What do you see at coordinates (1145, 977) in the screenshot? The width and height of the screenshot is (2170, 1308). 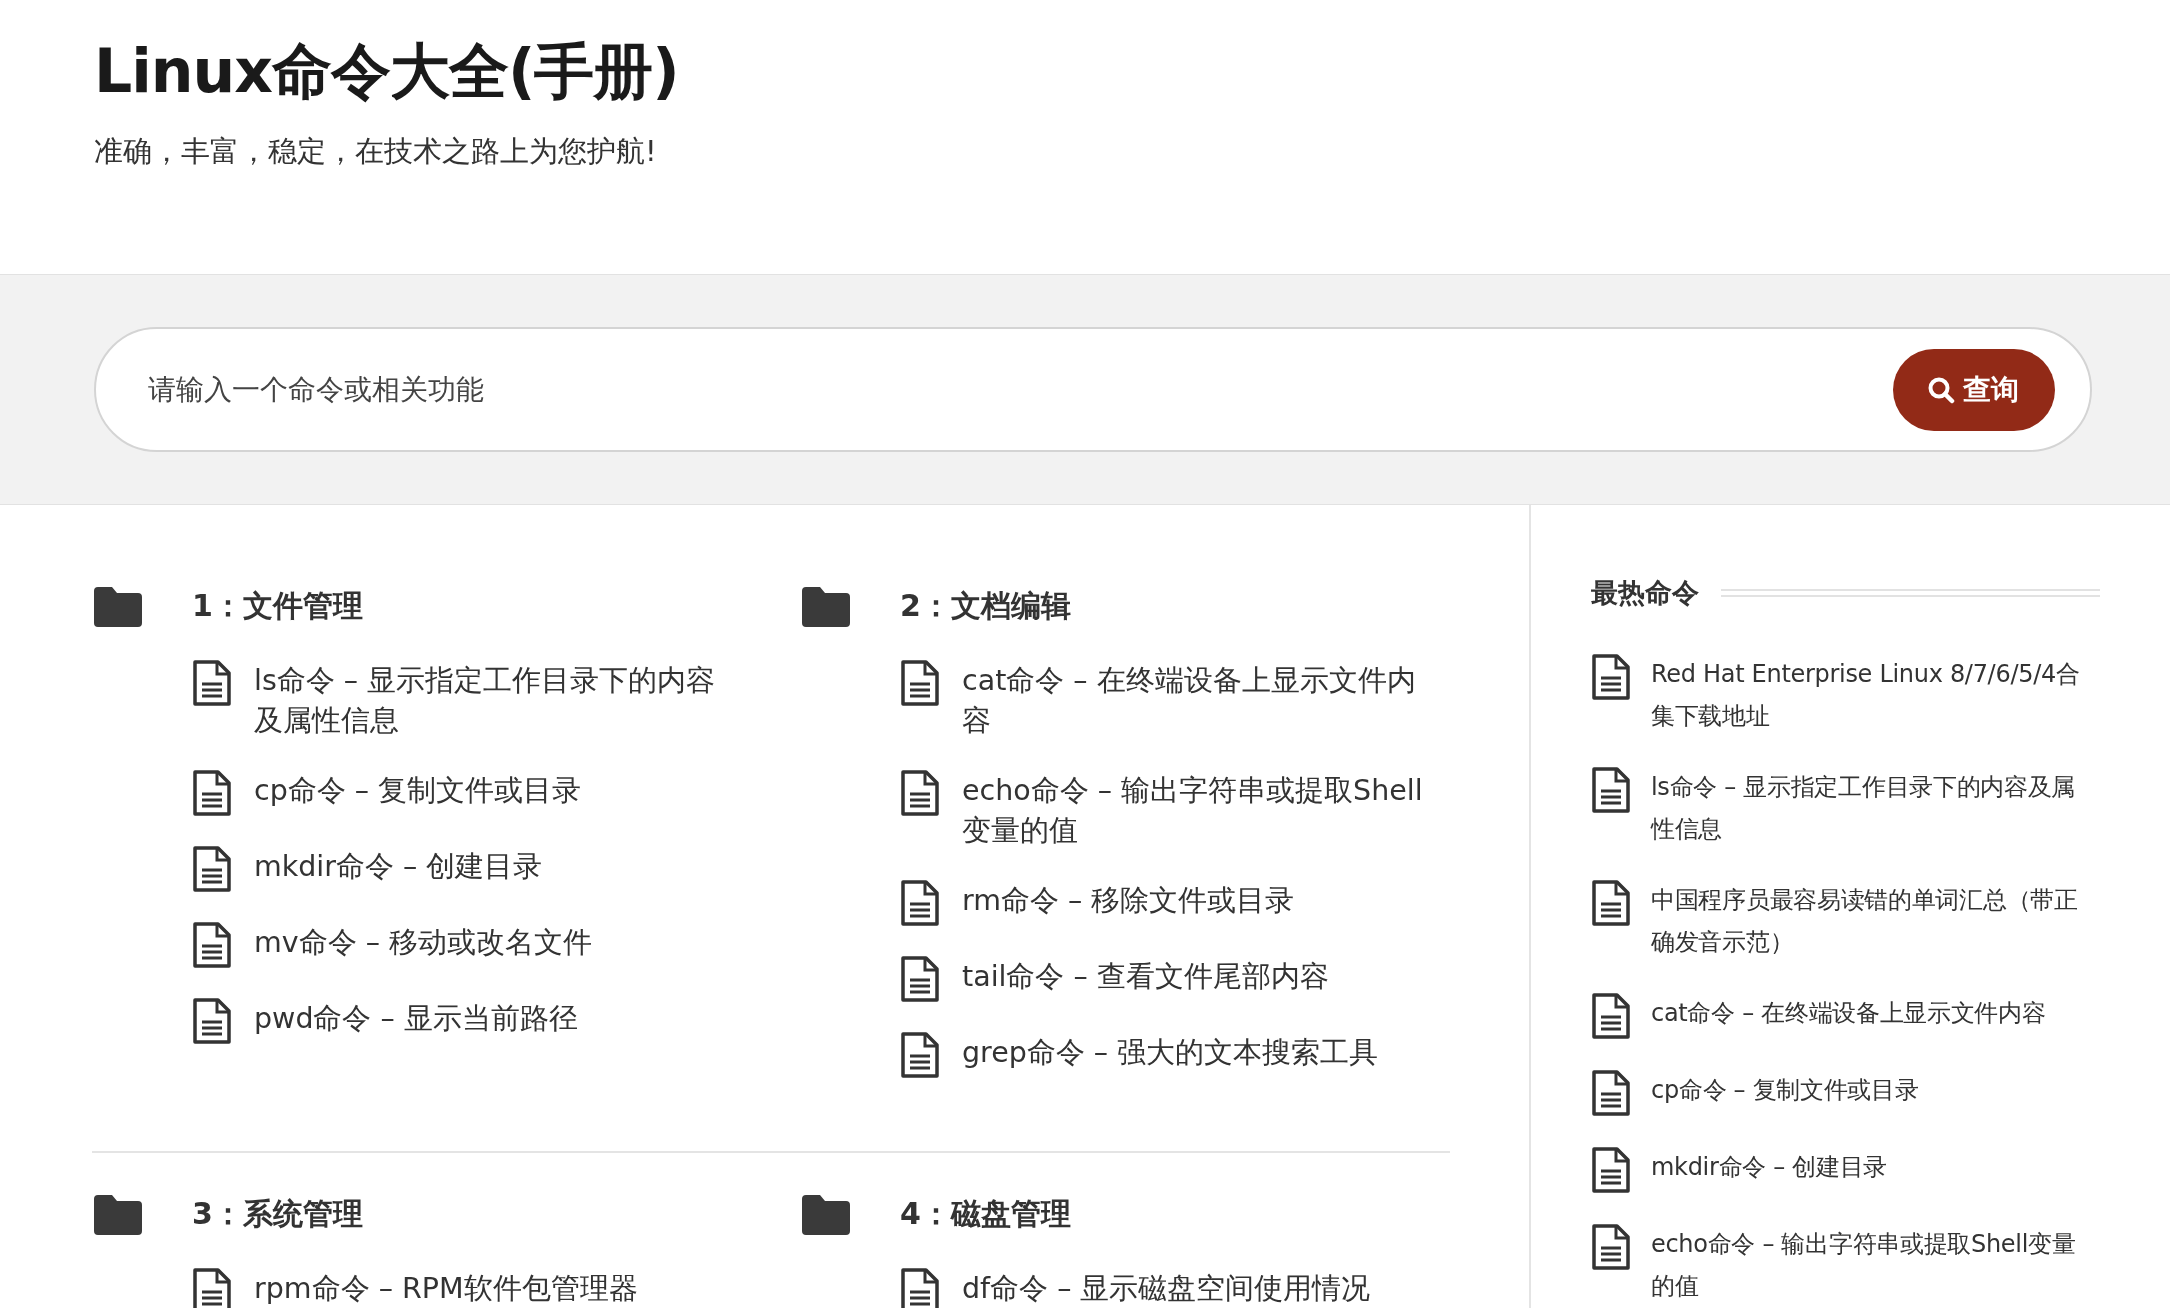 I see `command-link: tail命令 – 查看文件尾部内容` at bounding box center [1145, 977].